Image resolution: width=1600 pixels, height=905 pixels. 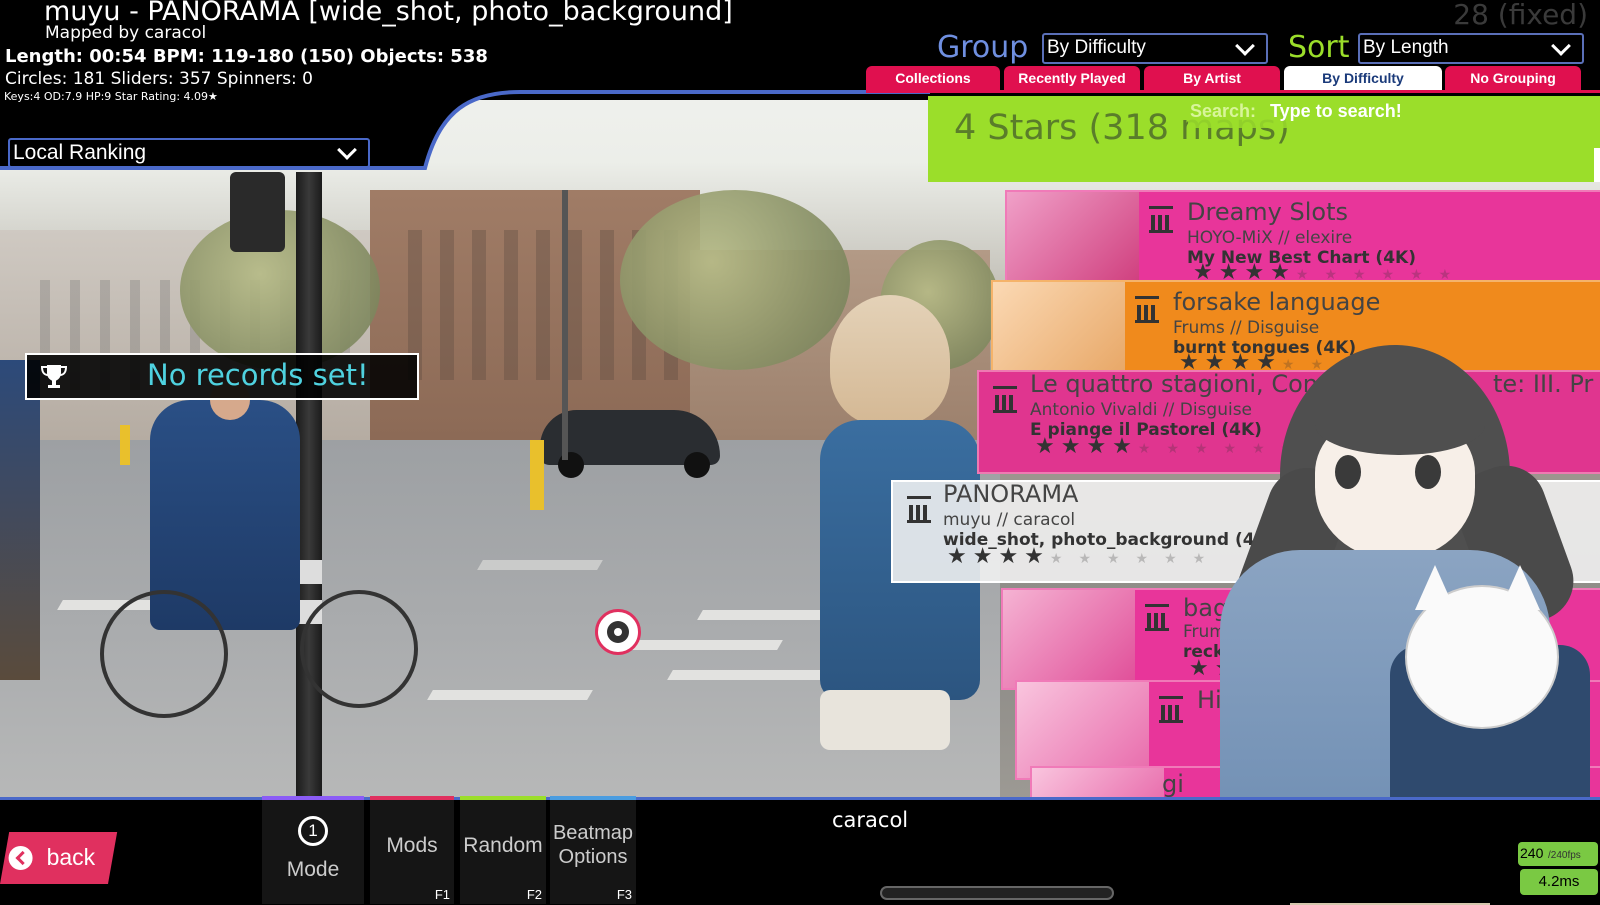 What do you see at coordinates (983, 47) in the screenshot?
I see `group-label: Group` at bounding box center [983, 47].